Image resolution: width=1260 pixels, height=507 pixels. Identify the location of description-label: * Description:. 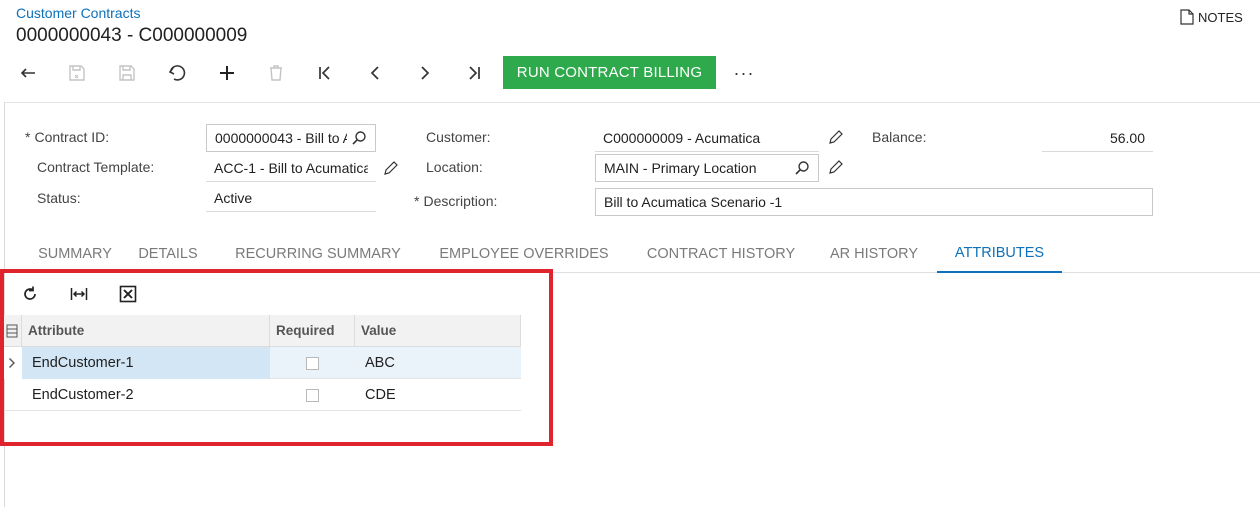
(456, 201).